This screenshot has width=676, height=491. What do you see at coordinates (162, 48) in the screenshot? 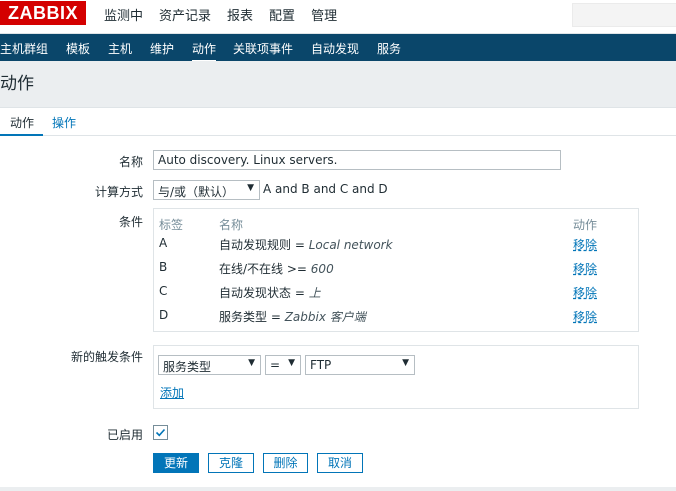
I see `sub-nav-maintenance: 维护` at bounding box center [162, 48].